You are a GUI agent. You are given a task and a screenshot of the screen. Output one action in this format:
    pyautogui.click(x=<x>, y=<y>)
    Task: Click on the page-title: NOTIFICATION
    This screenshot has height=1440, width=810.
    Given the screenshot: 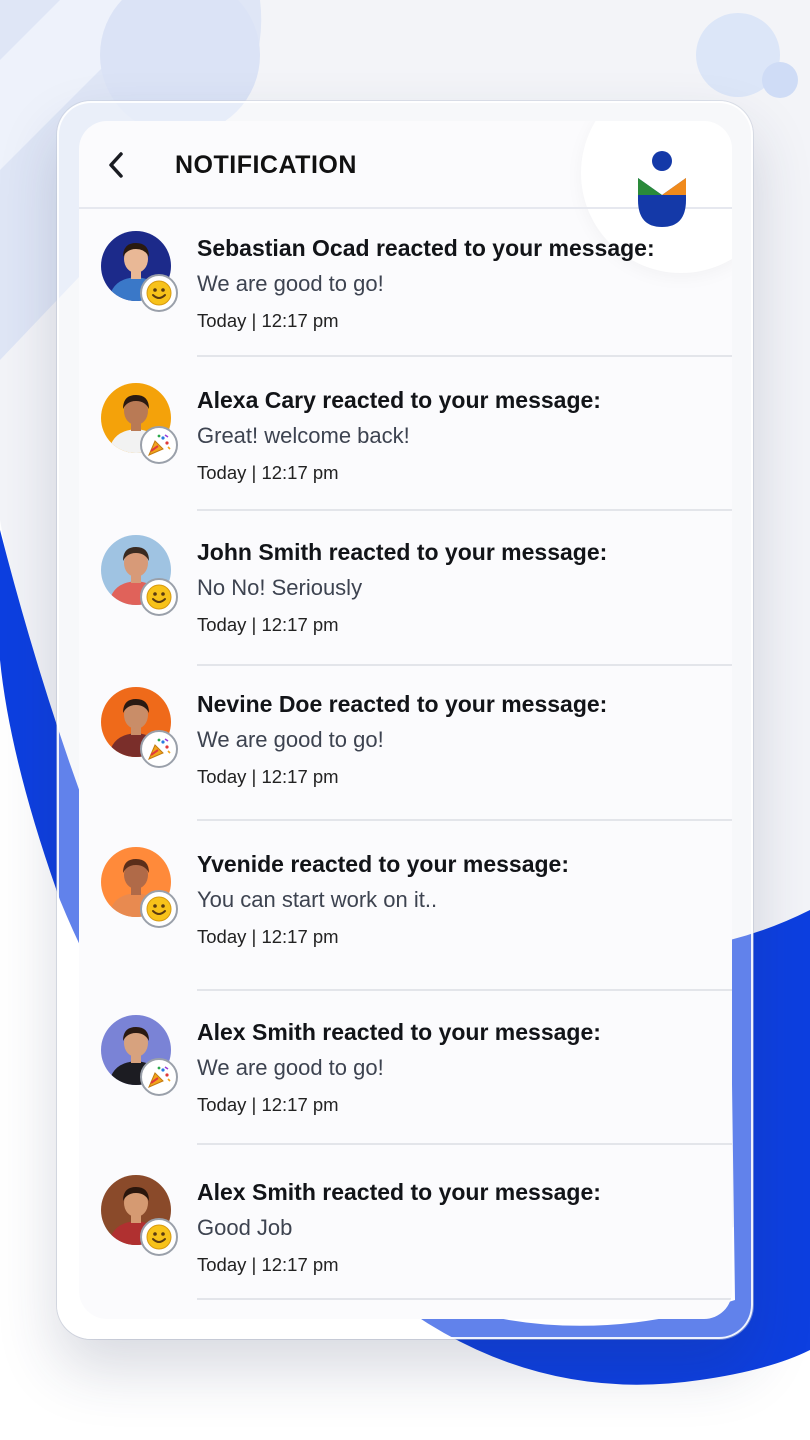 What is the action you would take?
    pyautogui.click(x=266, y=165)
    